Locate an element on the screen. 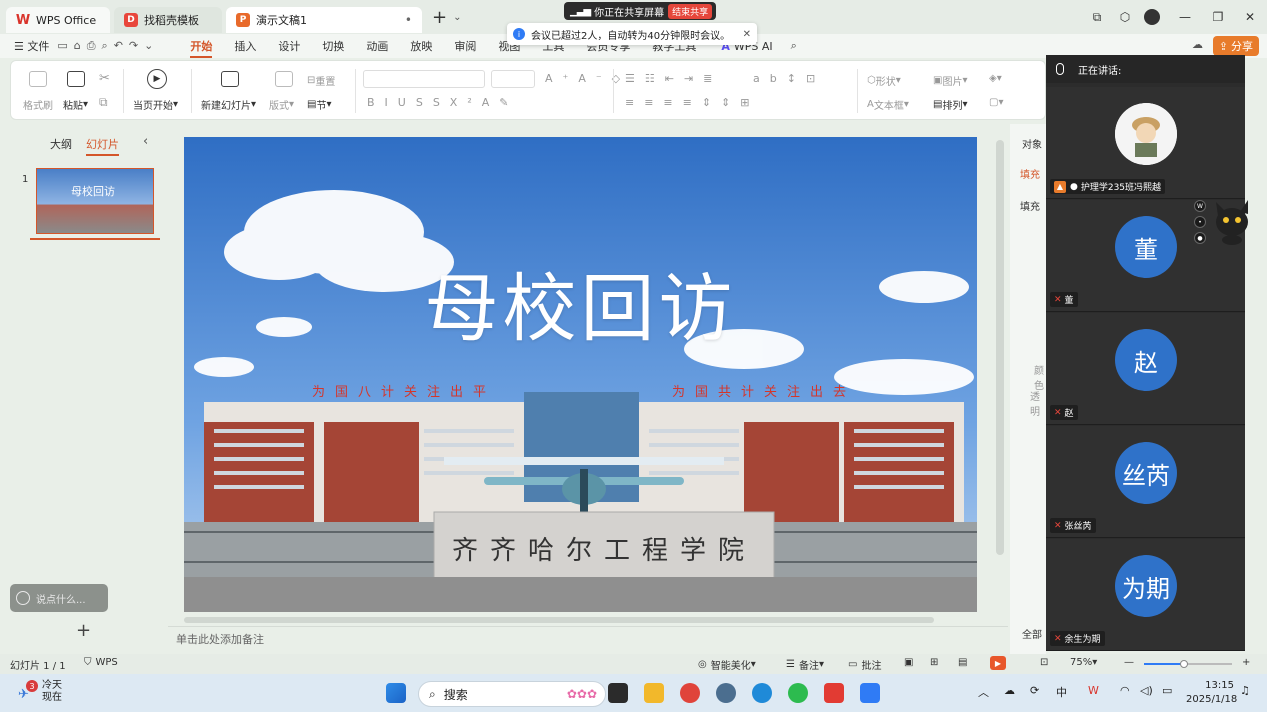 This screenshot has width=1267, height=712. list-indent-icons: ☰☷⇤⇥≣ is located at coordinates (673, 78).